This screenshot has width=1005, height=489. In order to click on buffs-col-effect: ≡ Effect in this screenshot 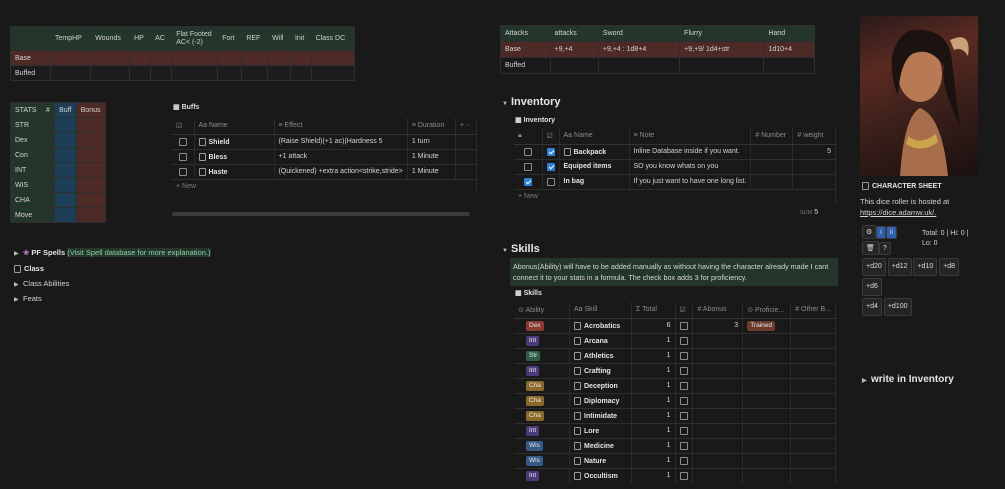, I will do `click(341, 126)`.